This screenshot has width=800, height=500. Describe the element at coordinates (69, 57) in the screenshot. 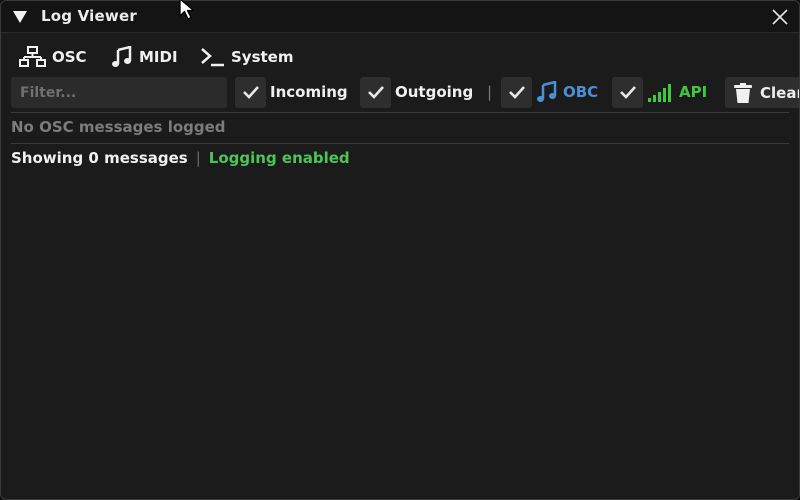

I see `tab-osc-label: OSC` at that location.